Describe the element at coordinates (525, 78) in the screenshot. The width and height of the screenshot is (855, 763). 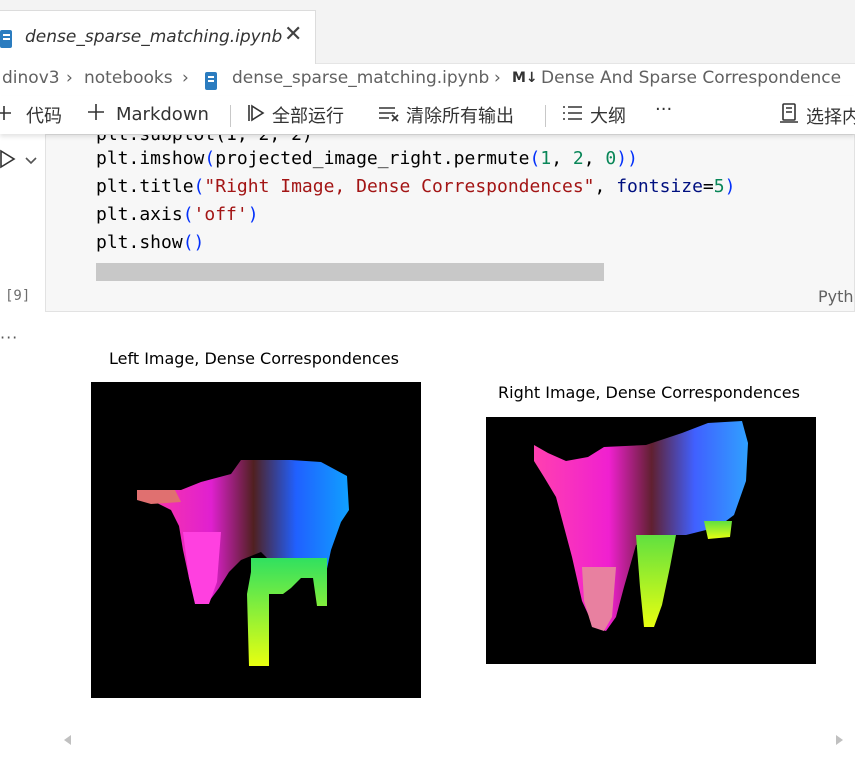
I see `markdown-icon: M↓` at that location.